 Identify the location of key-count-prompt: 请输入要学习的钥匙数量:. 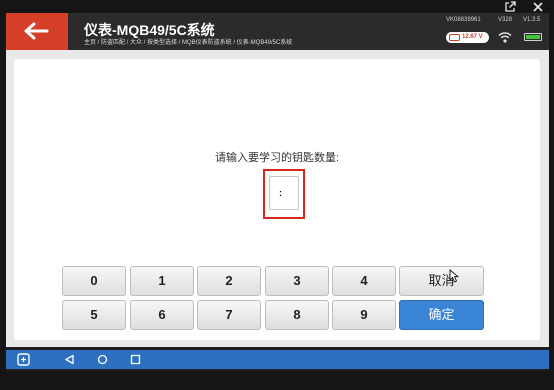
(277, 158).